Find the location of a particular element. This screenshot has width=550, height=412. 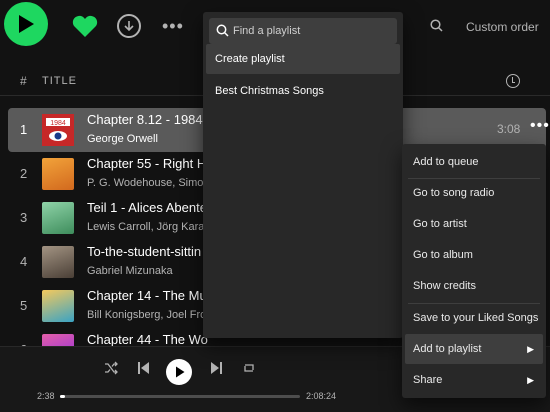

repeat-button is located at coordinates (249, 370).